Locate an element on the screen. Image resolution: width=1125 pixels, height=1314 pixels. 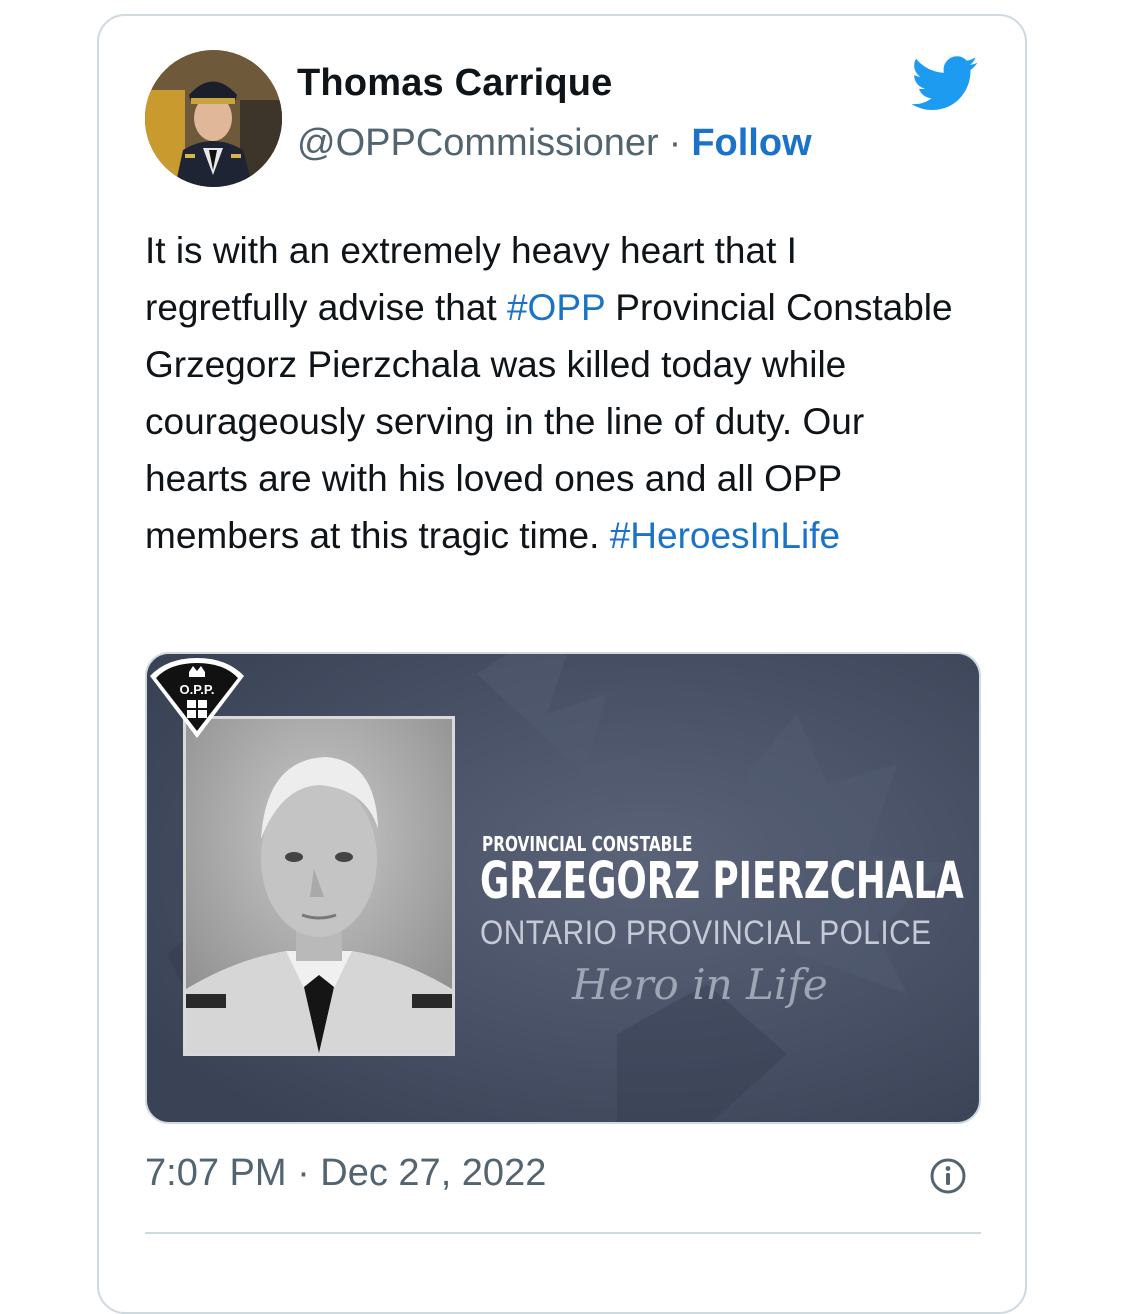
twitter-bird-icon is located at coordinates (945, 84).